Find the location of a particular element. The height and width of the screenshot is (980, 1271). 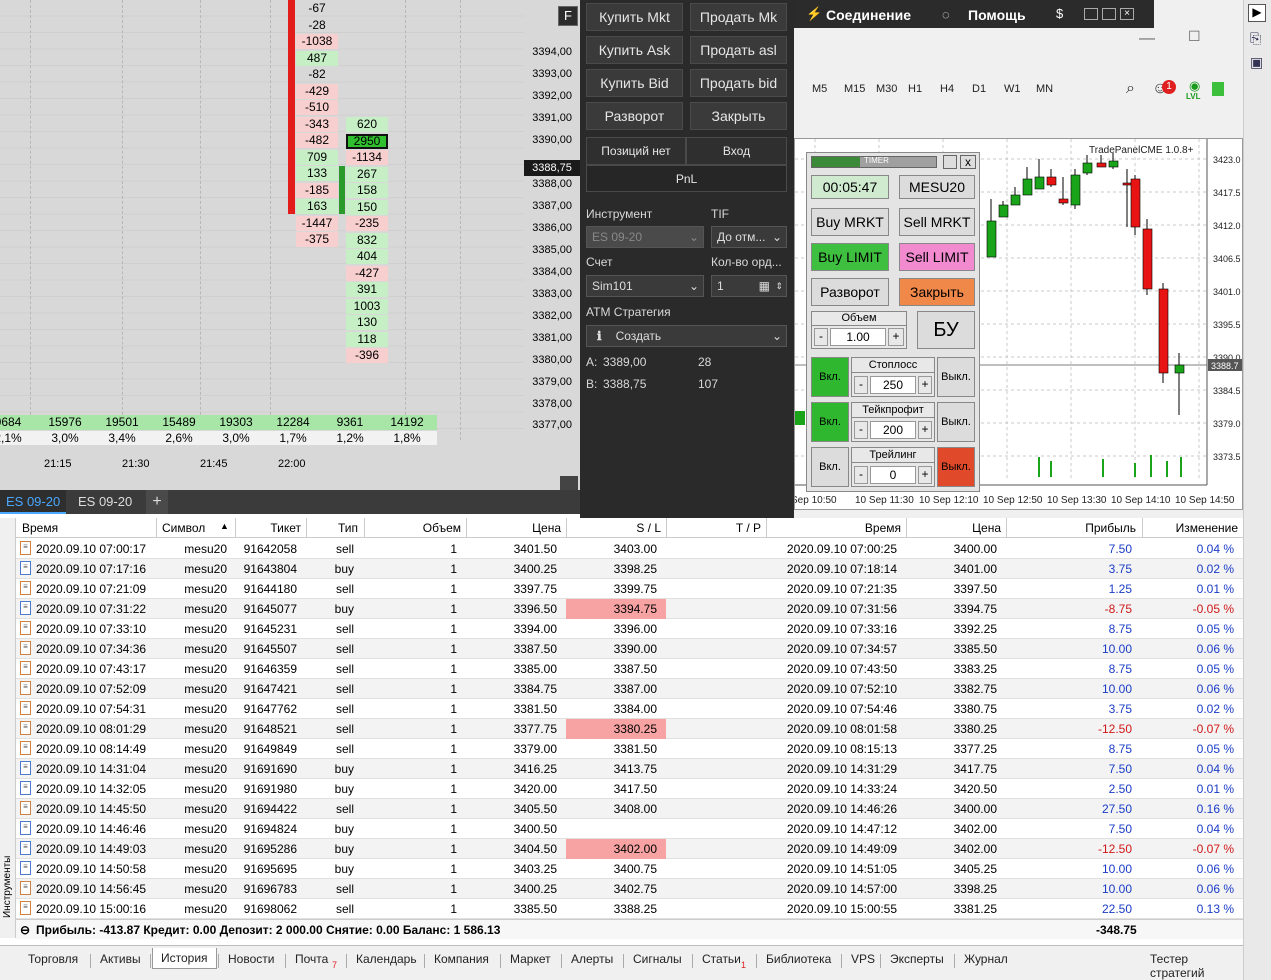

tab-5: Календарь is located at coordinates (386, 959).